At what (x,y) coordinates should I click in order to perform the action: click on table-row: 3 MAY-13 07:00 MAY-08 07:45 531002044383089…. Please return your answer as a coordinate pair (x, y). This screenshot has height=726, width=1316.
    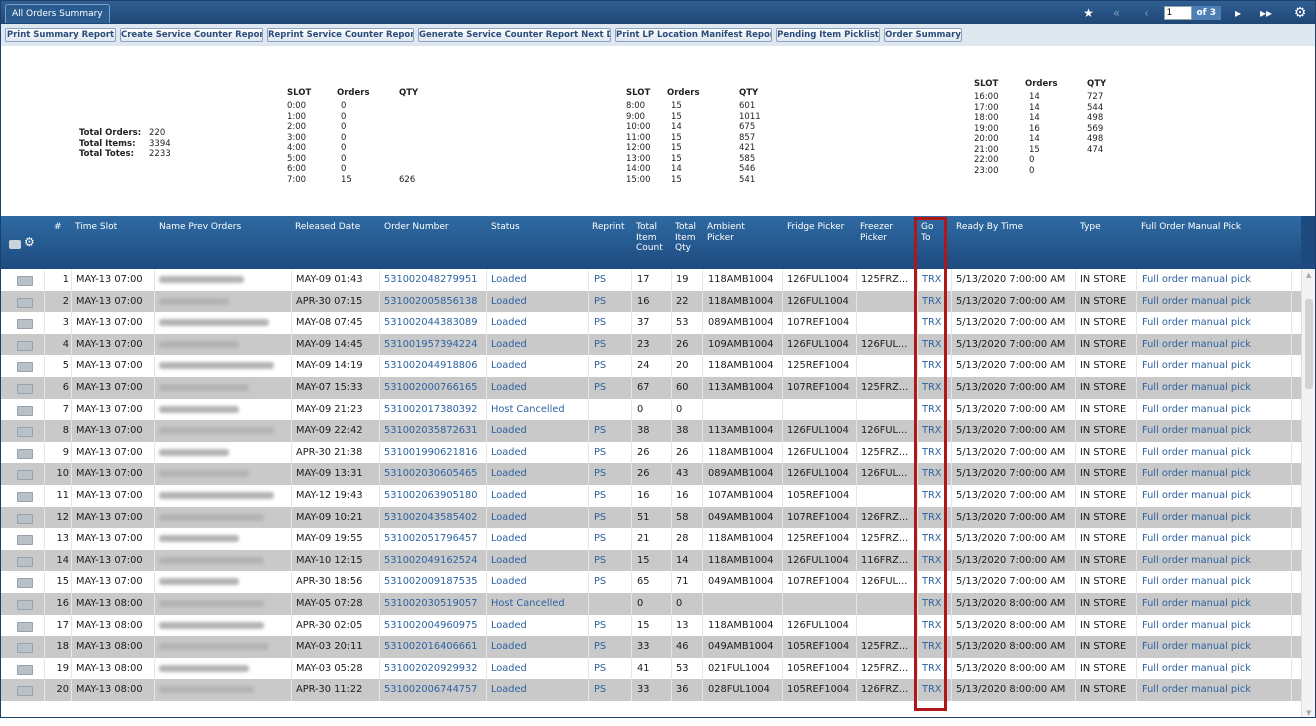
    Looking at the image, I should click on (651, 323).